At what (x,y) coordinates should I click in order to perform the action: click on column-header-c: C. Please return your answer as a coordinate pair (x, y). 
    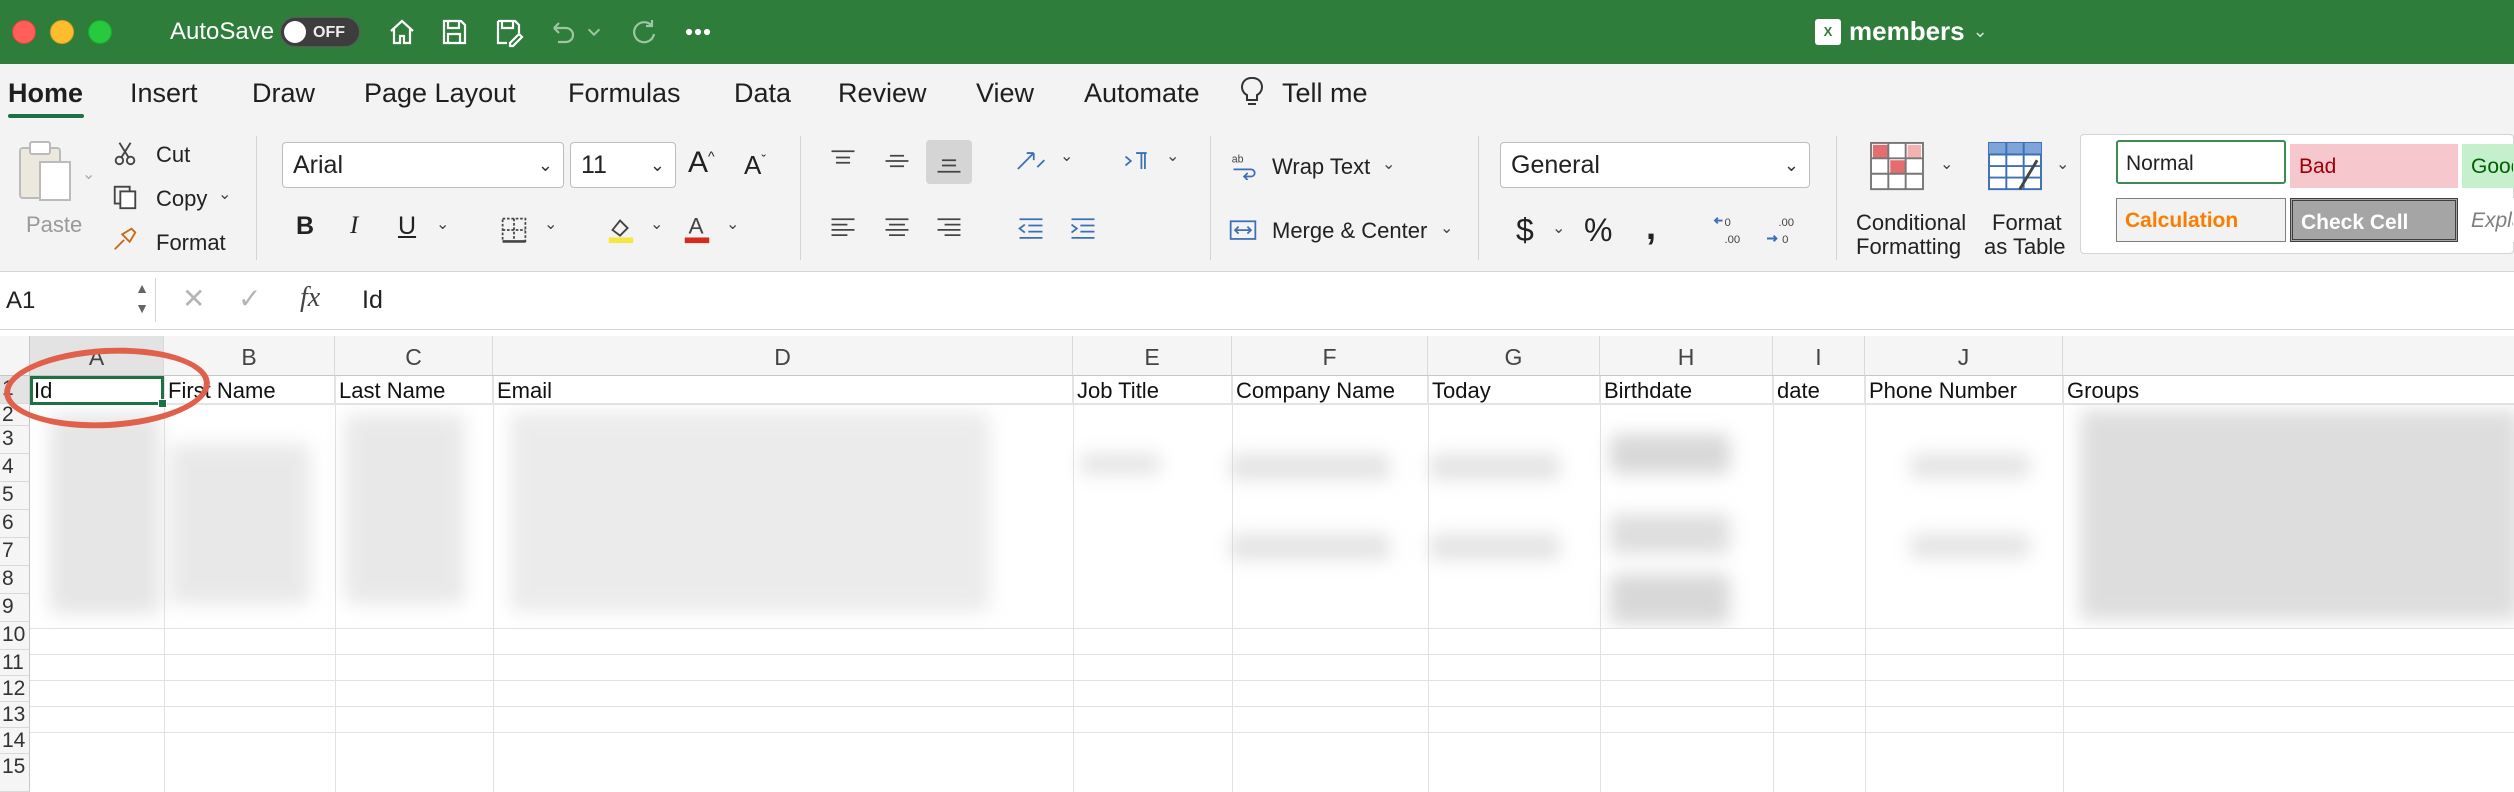
    Looking at the image, I should click on (414, 356).